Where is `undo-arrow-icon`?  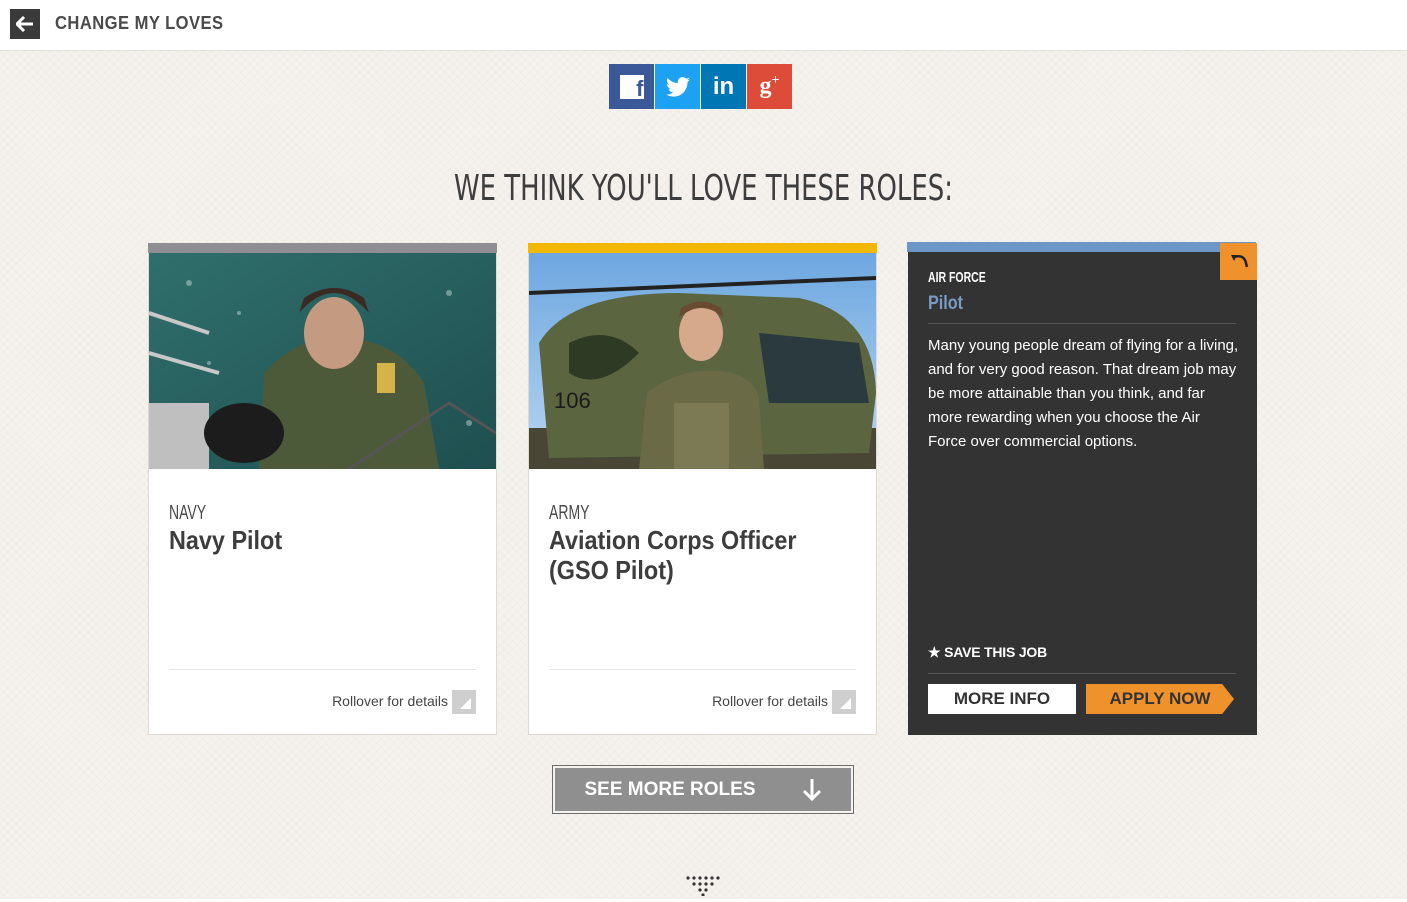 undo-arrow-icon is located at coordinates (1239, 260).